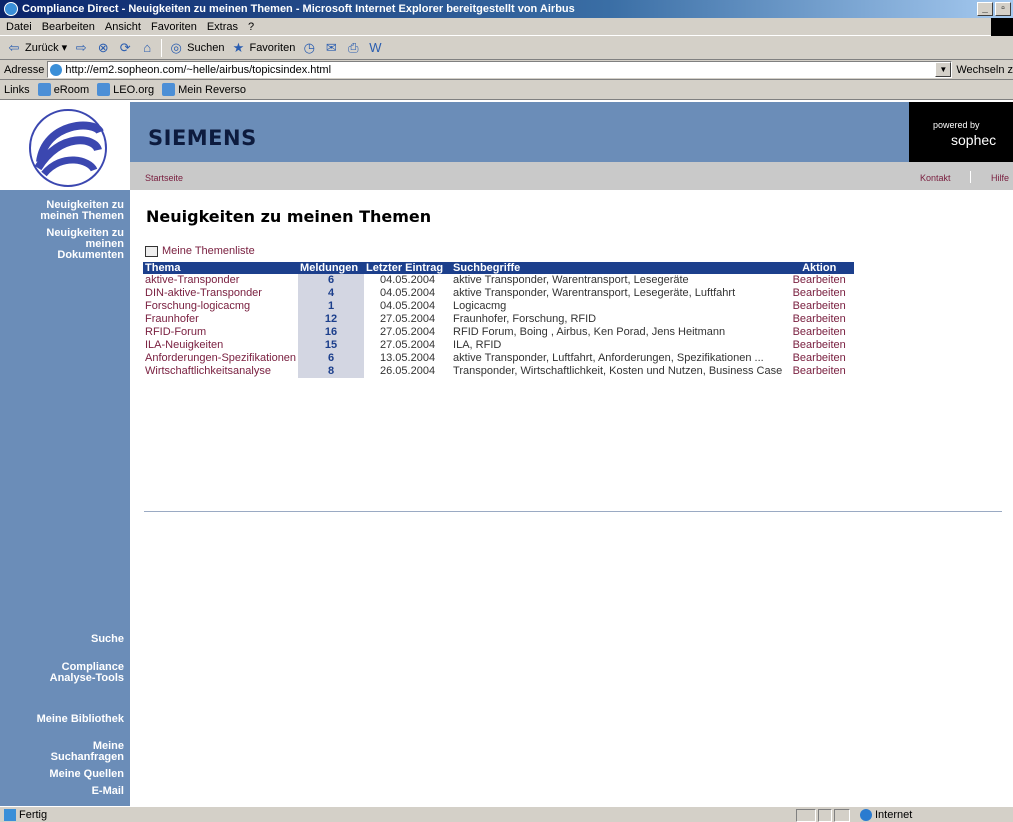  I want to click on home-icon: ⌂, so click(147, 48).